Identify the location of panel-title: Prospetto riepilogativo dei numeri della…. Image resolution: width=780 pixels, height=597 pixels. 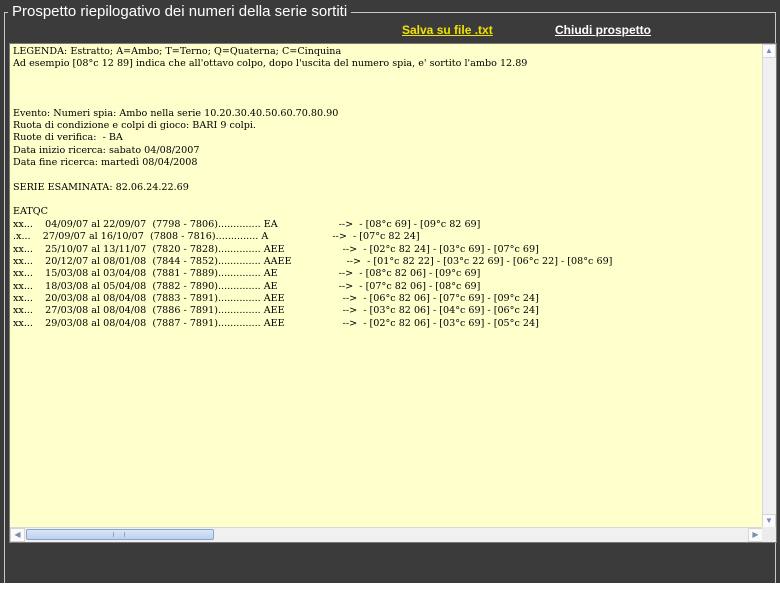
(180, 12).